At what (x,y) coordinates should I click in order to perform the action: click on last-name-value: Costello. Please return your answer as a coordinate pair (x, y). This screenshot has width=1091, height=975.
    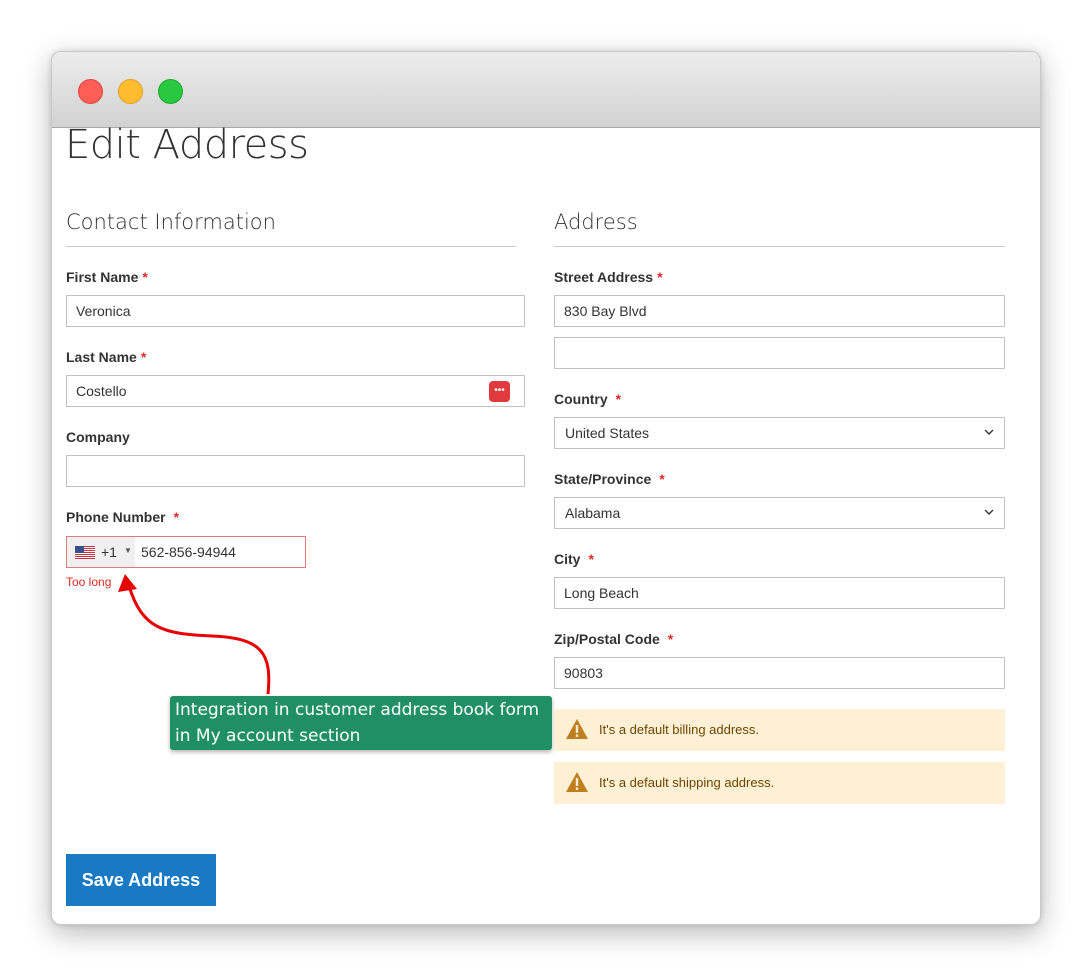
    Looking at the image, I should click on (101, 391).